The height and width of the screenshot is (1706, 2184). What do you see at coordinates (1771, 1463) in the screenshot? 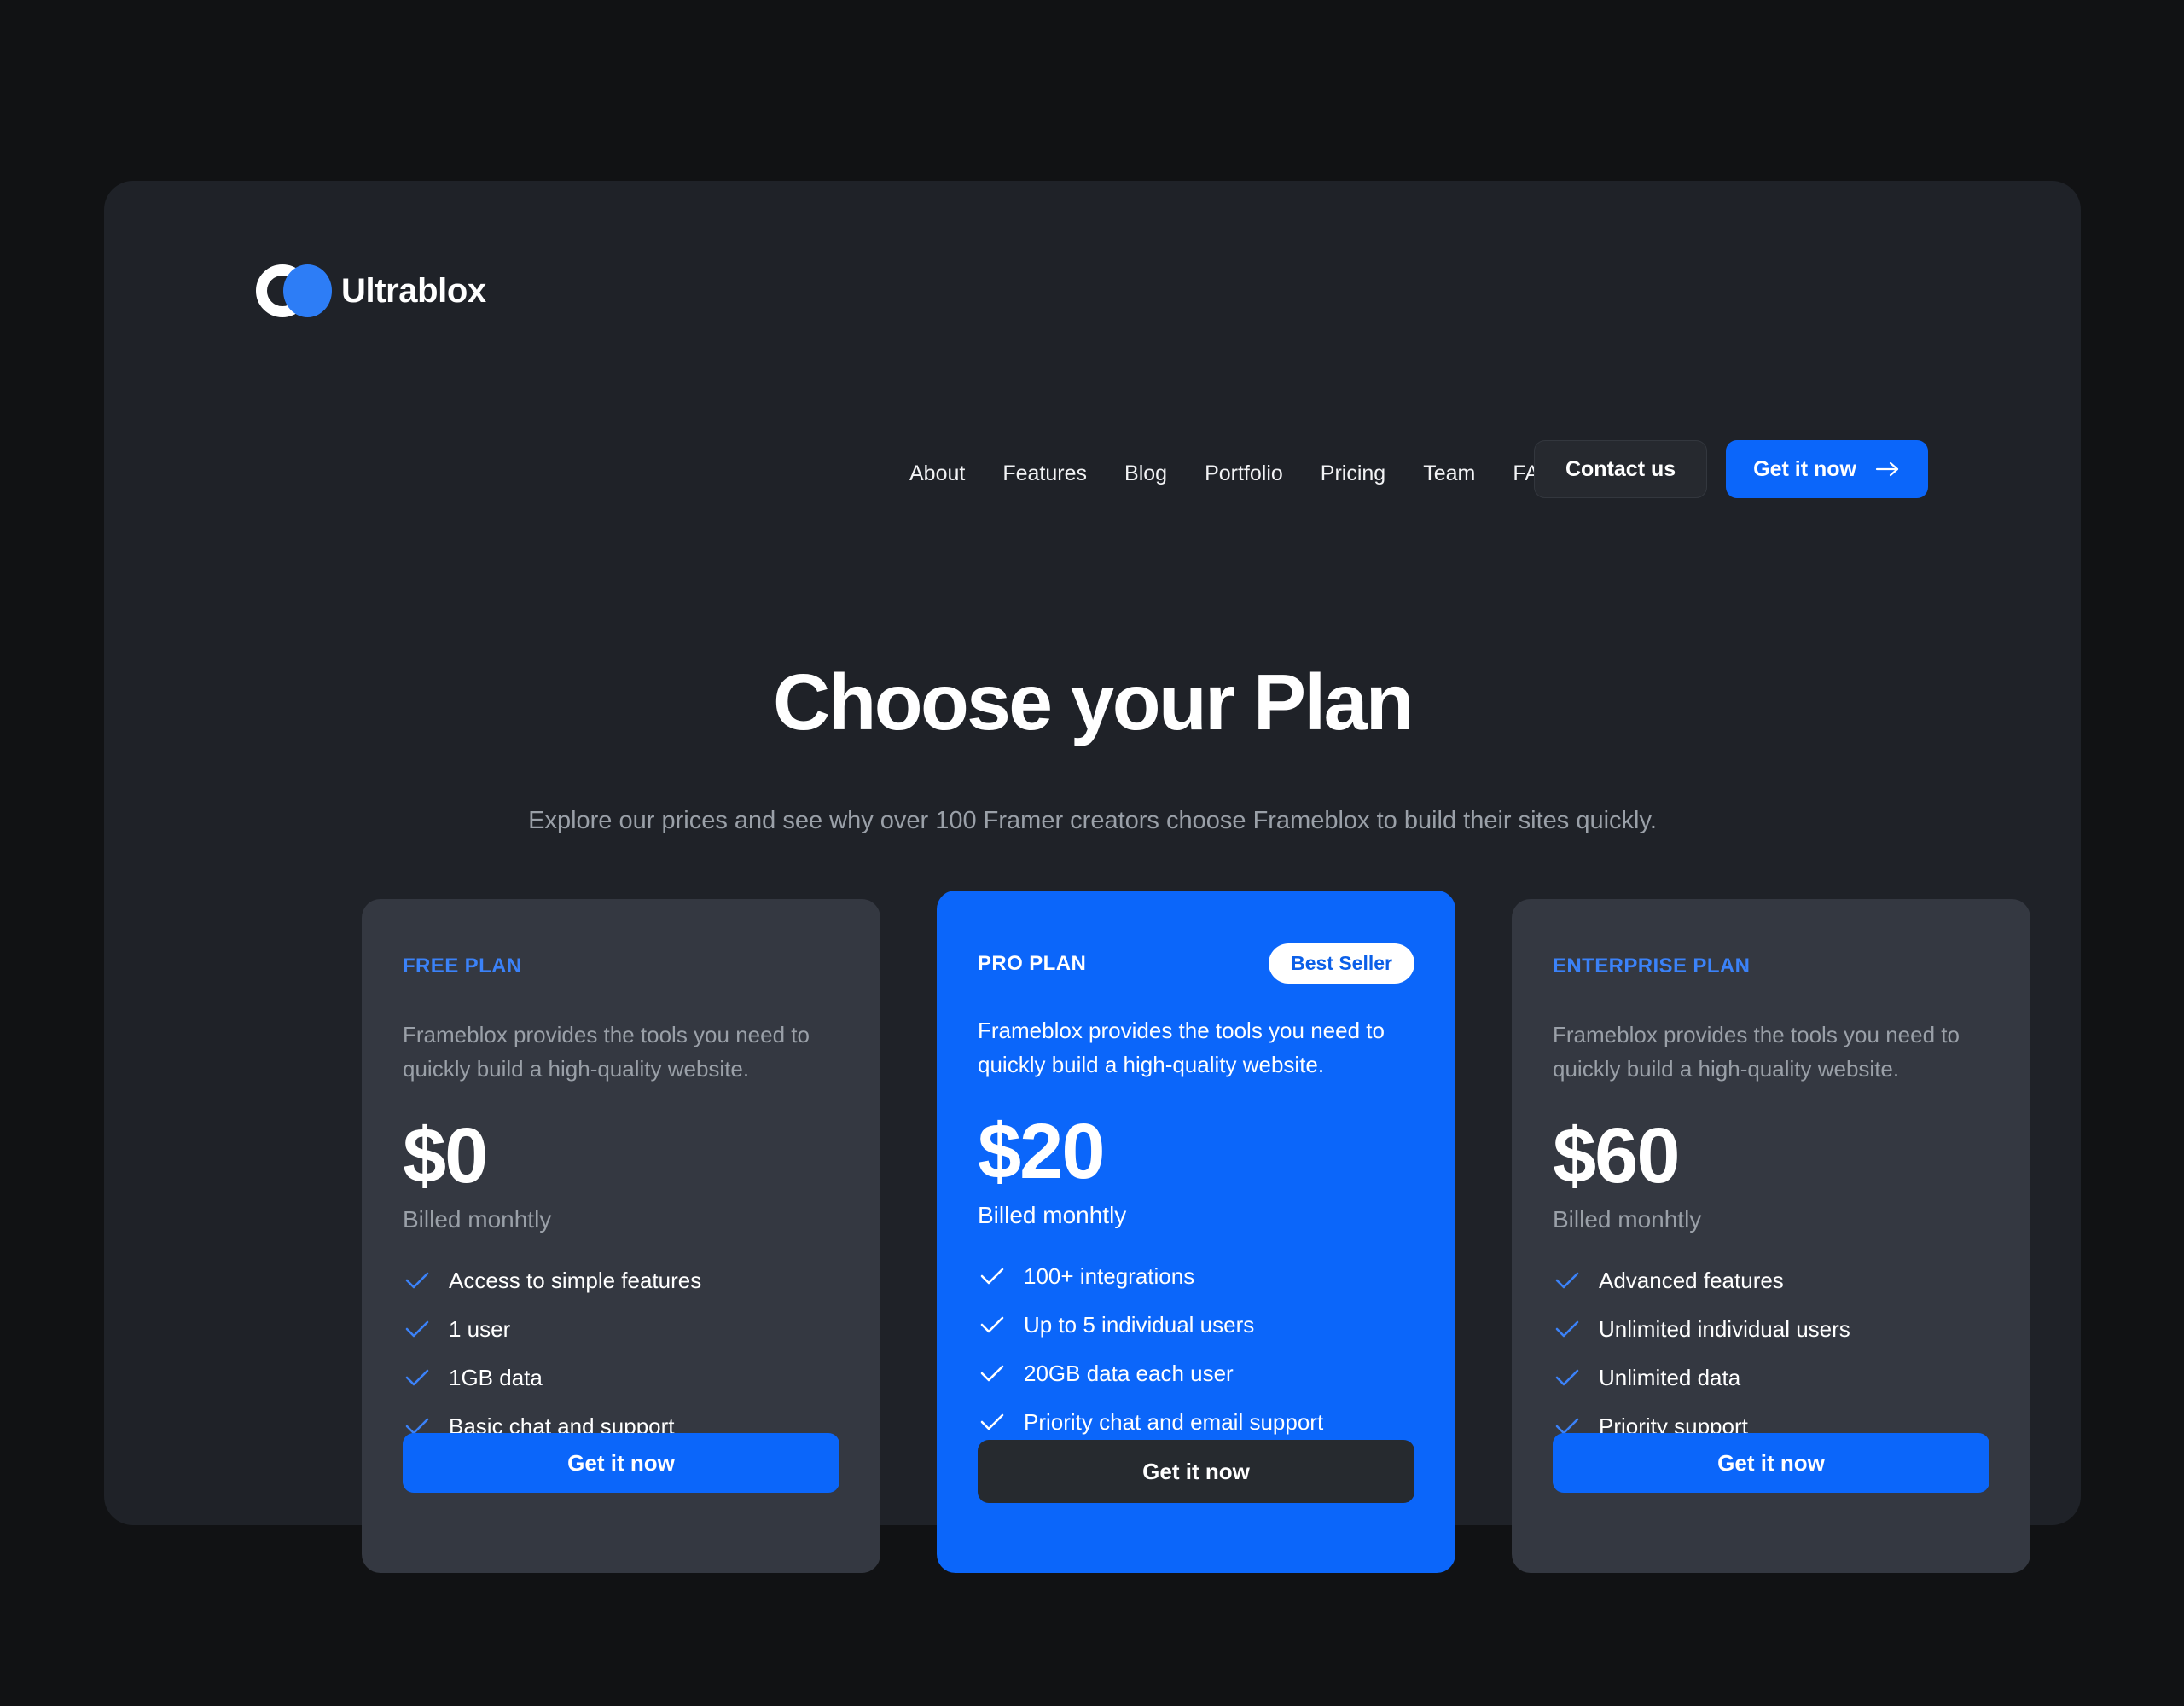
I see `get-it-now-button-enterprise: Get it now` at bounding box center [1771, 1463].